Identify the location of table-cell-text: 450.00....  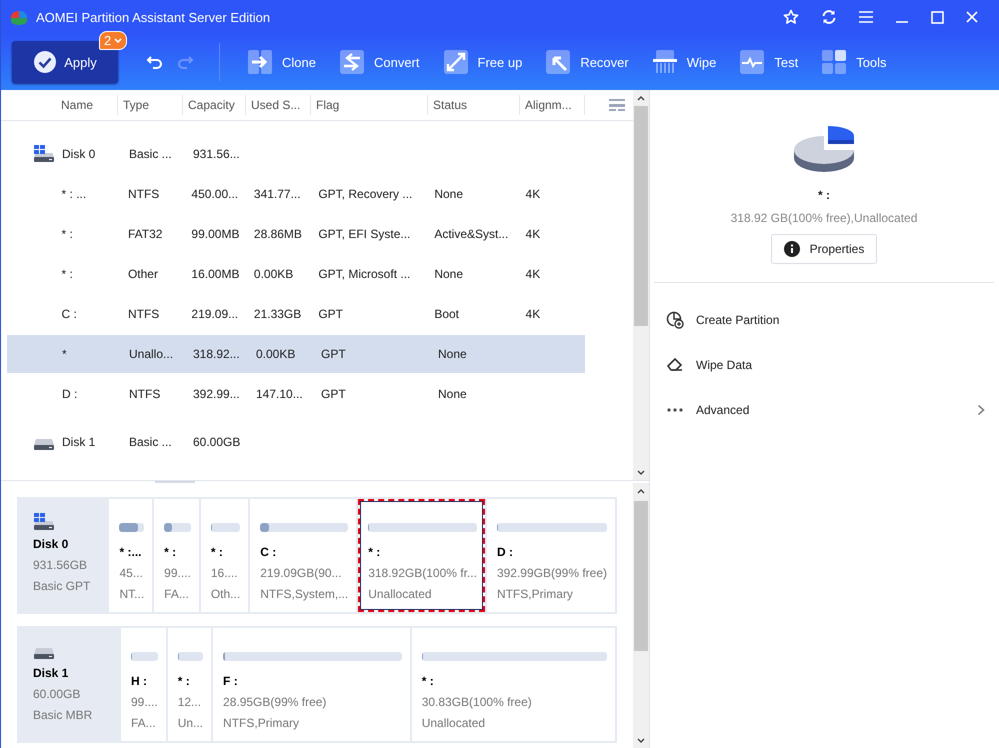
(215, 194).